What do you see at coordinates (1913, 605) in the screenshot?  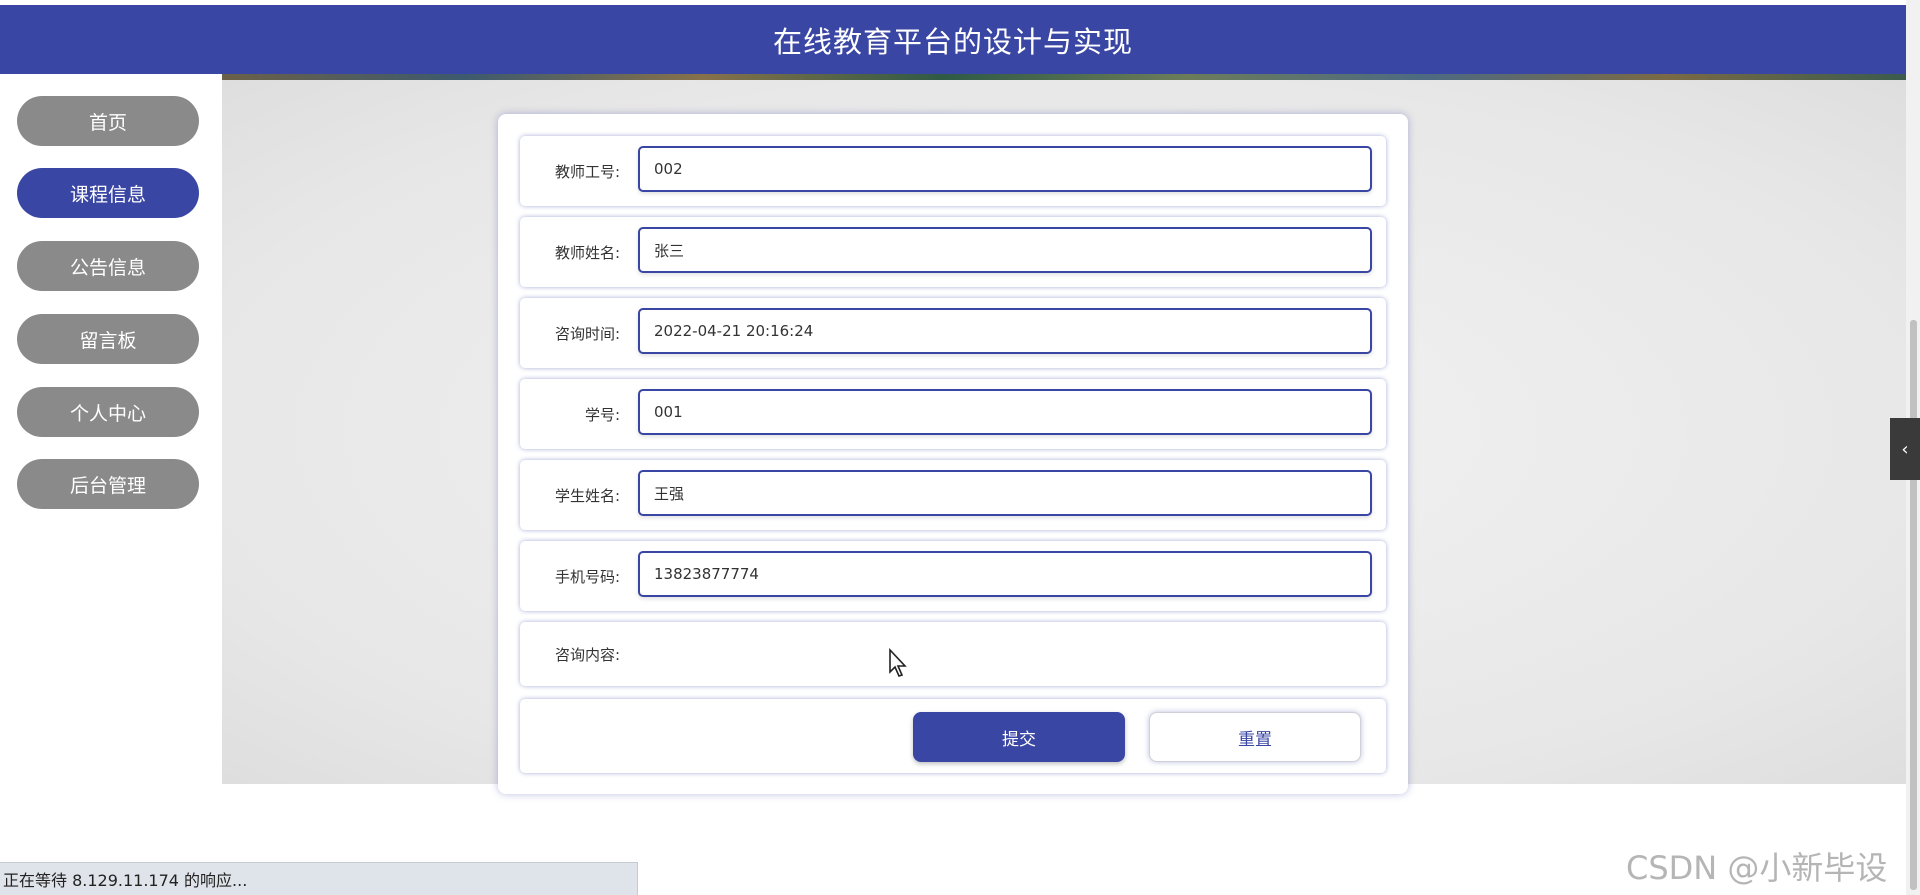 I see `scrollbar-thumb` at bounding box center [1913, 605].